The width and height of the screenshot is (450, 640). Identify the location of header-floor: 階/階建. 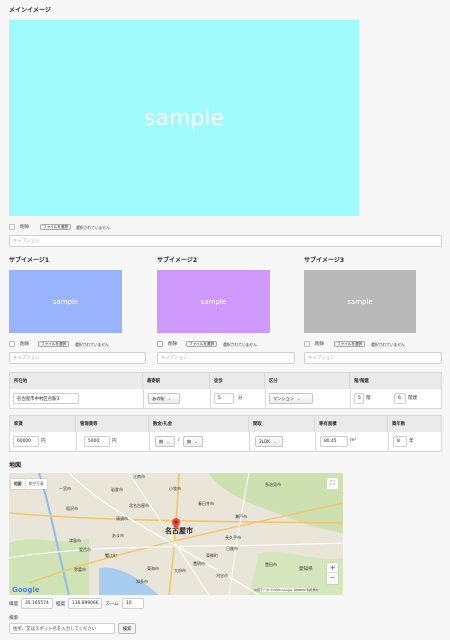
(395, 381).